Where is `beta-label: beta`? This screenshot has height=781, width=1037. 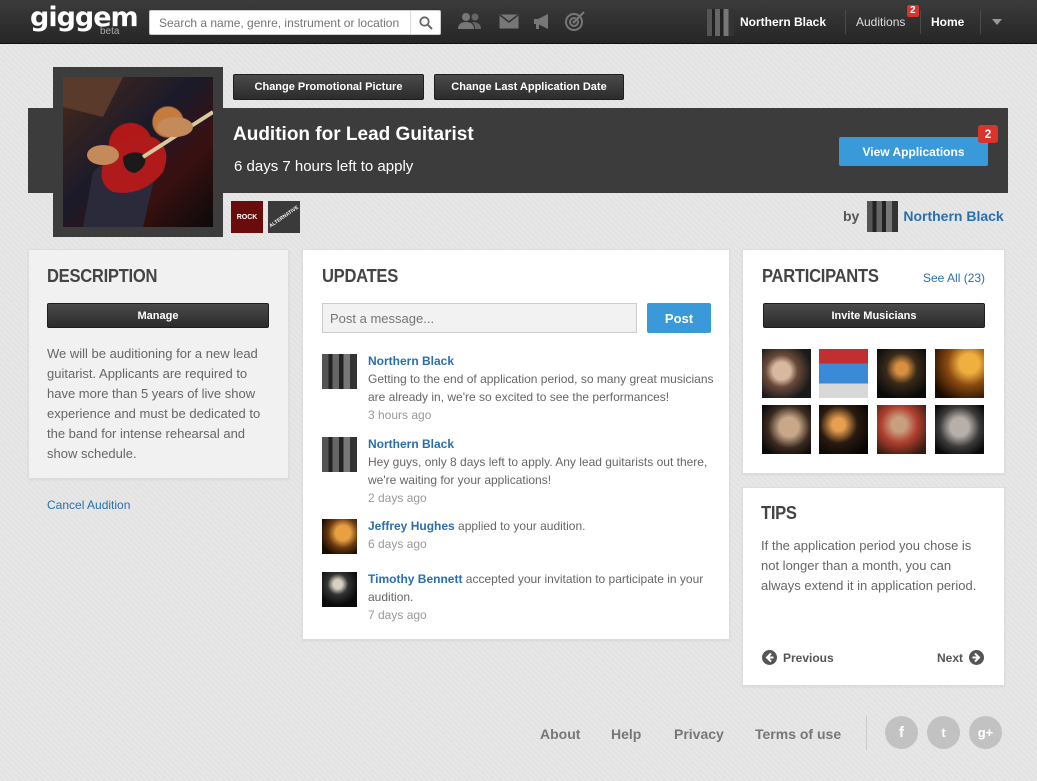
beta-label: beta is located at coordinates (110, 31).